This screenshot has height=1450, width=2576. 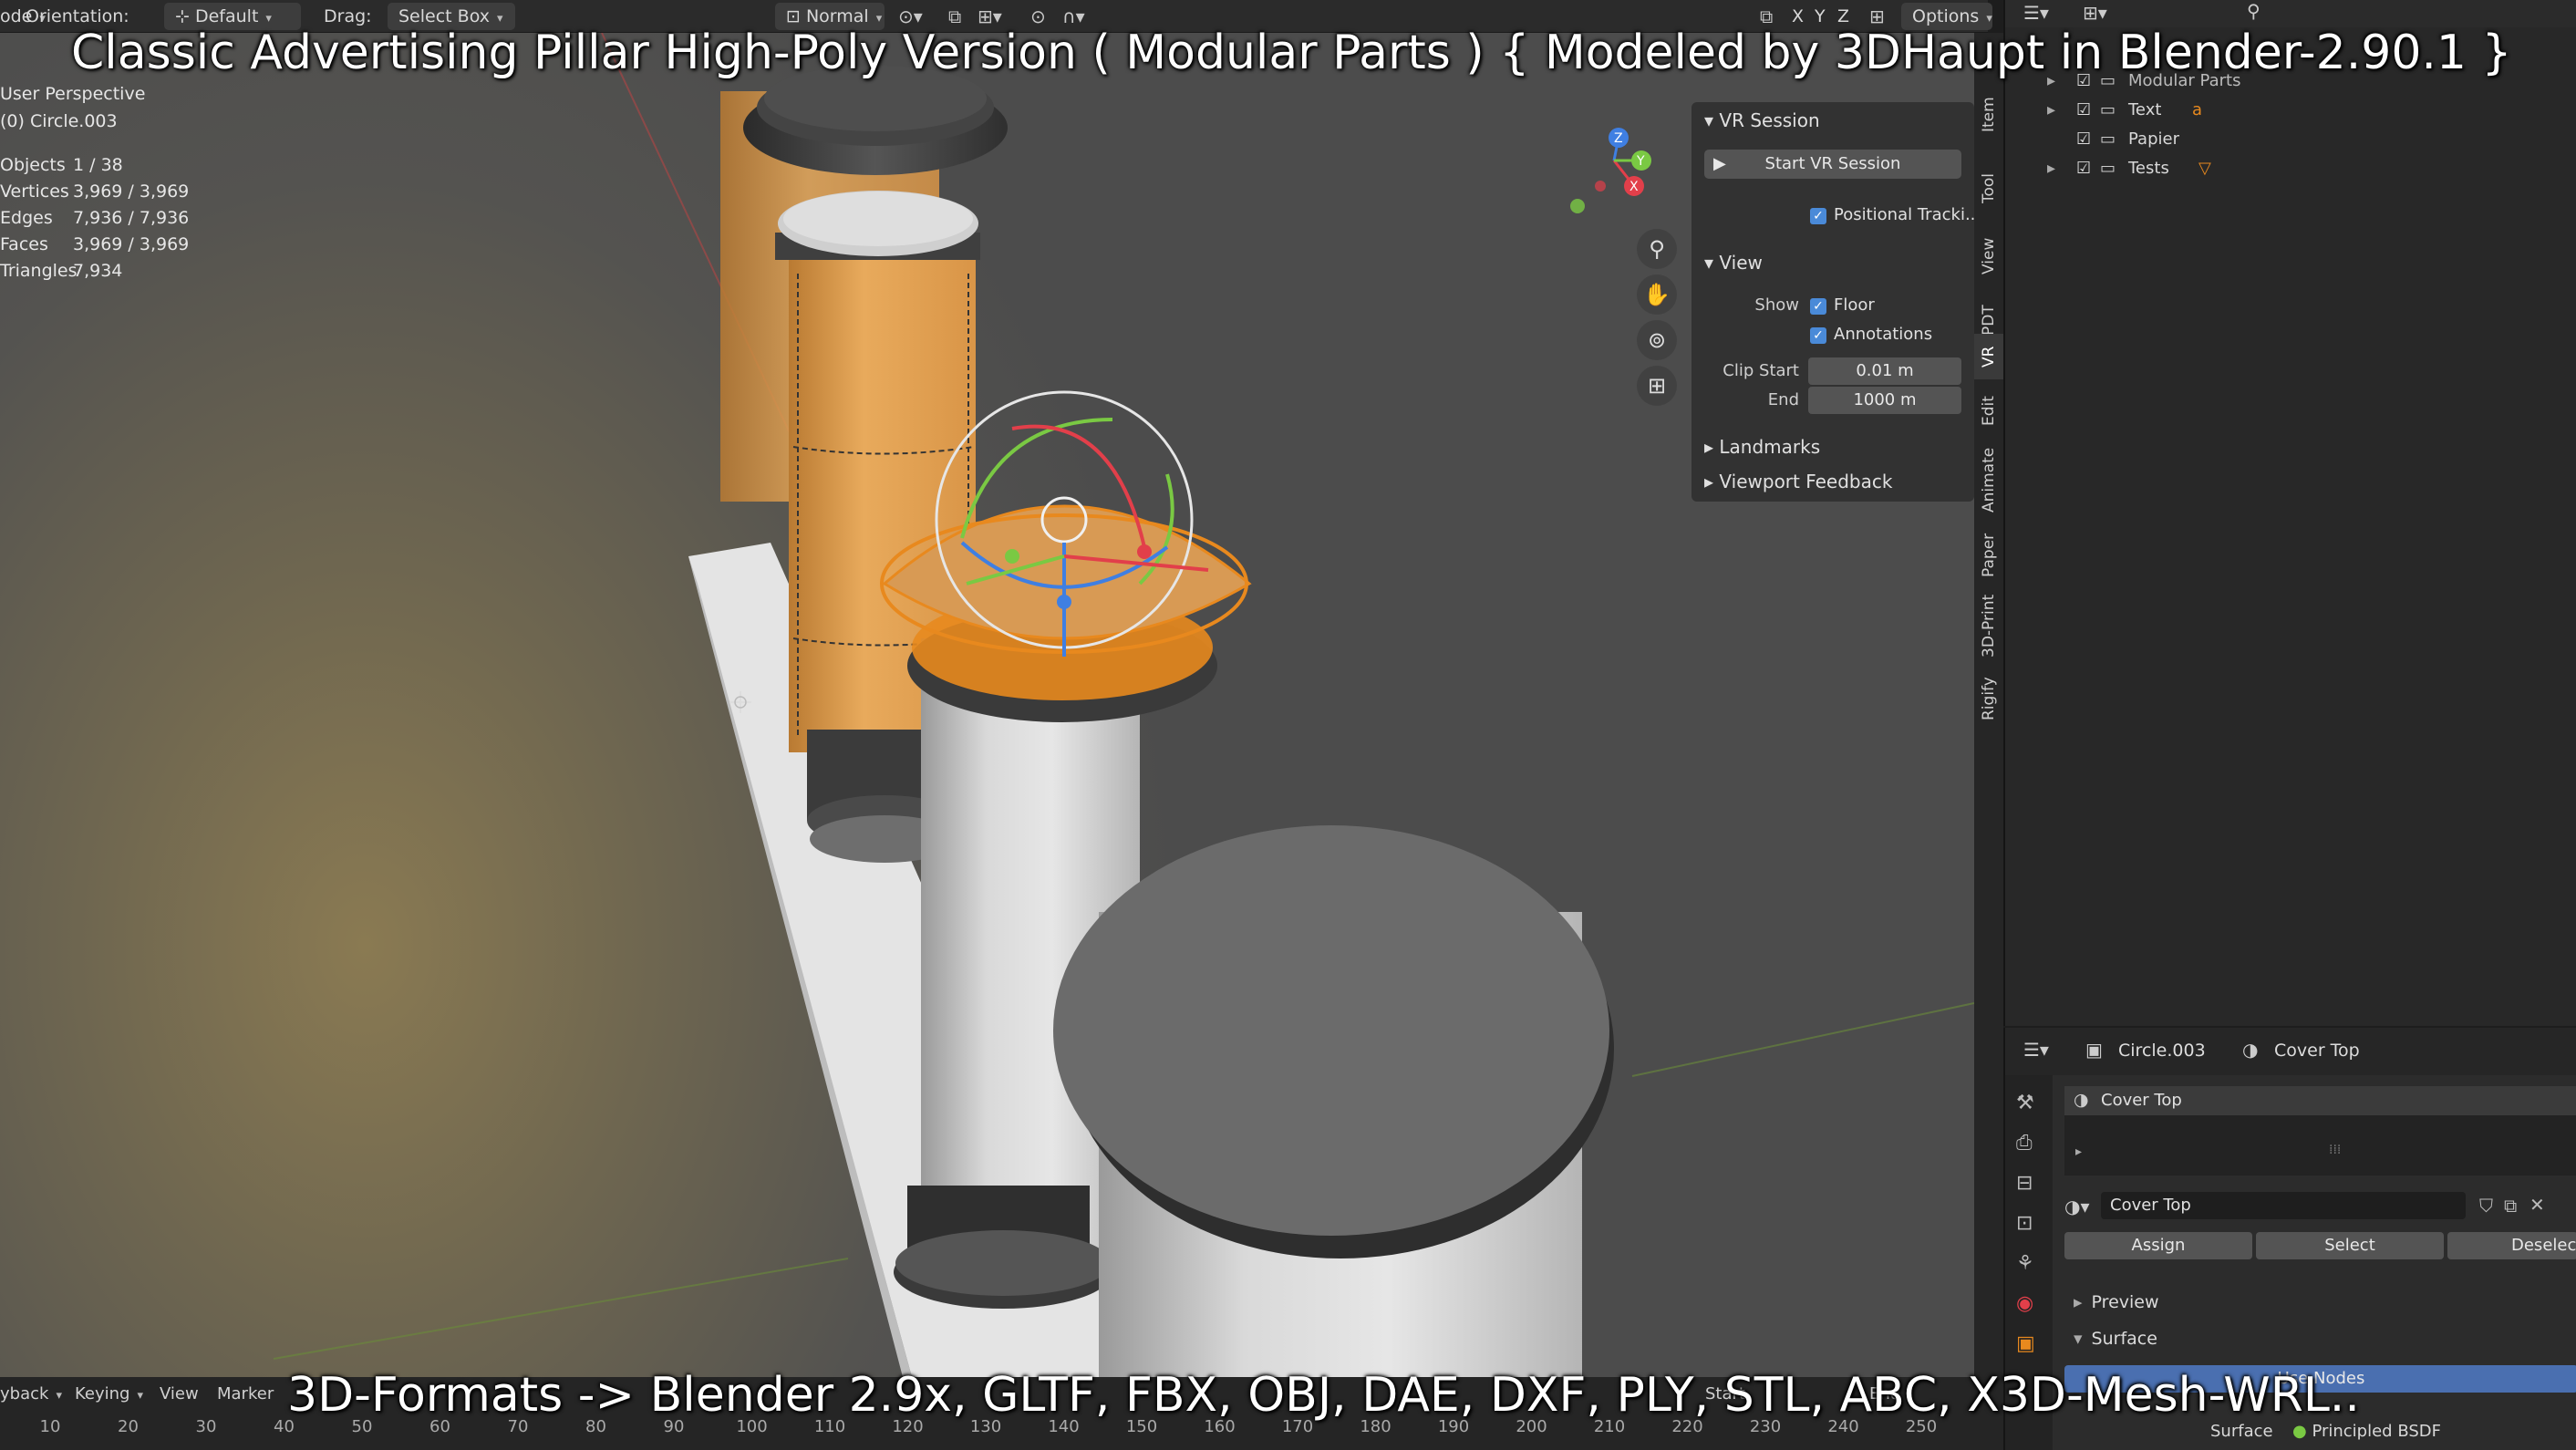 I want to click on clip-start-label: Clip Start, so click(x=1761, y=370).